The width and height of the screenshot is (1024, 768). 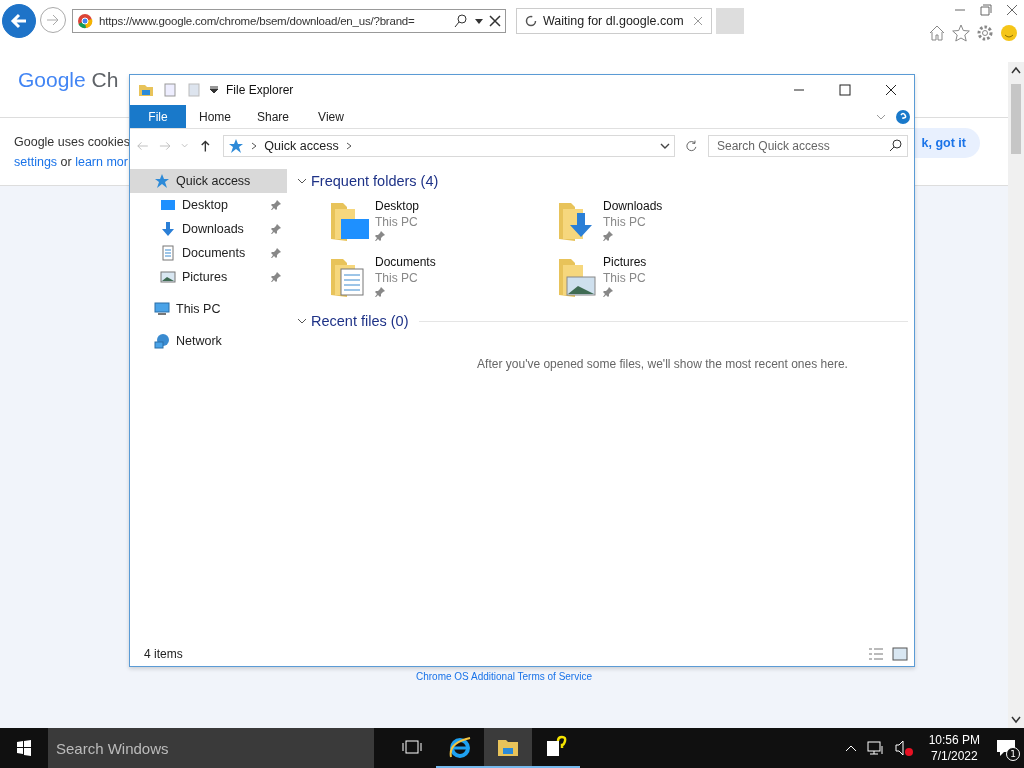 I want to click on help-icon, so click(x=903, y=116).